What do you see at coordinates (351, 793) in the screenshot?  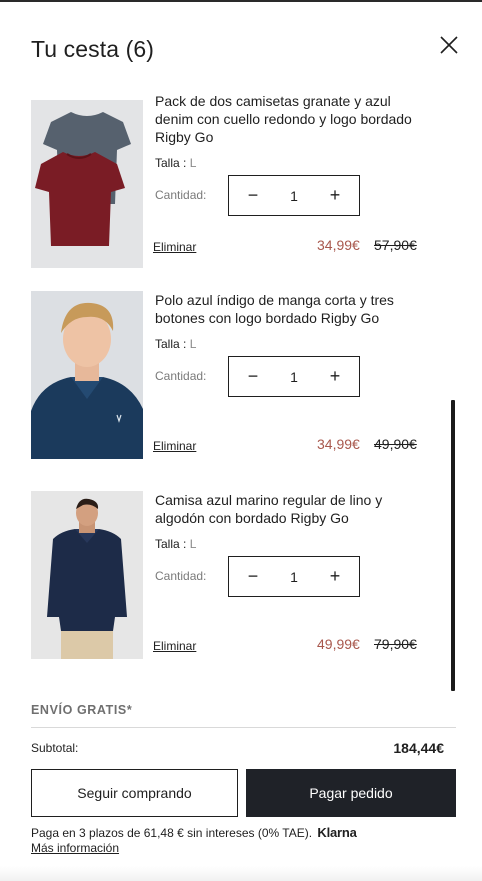 I see `pay-order-button: Pagar pedido` at bounding box center [351, 793].